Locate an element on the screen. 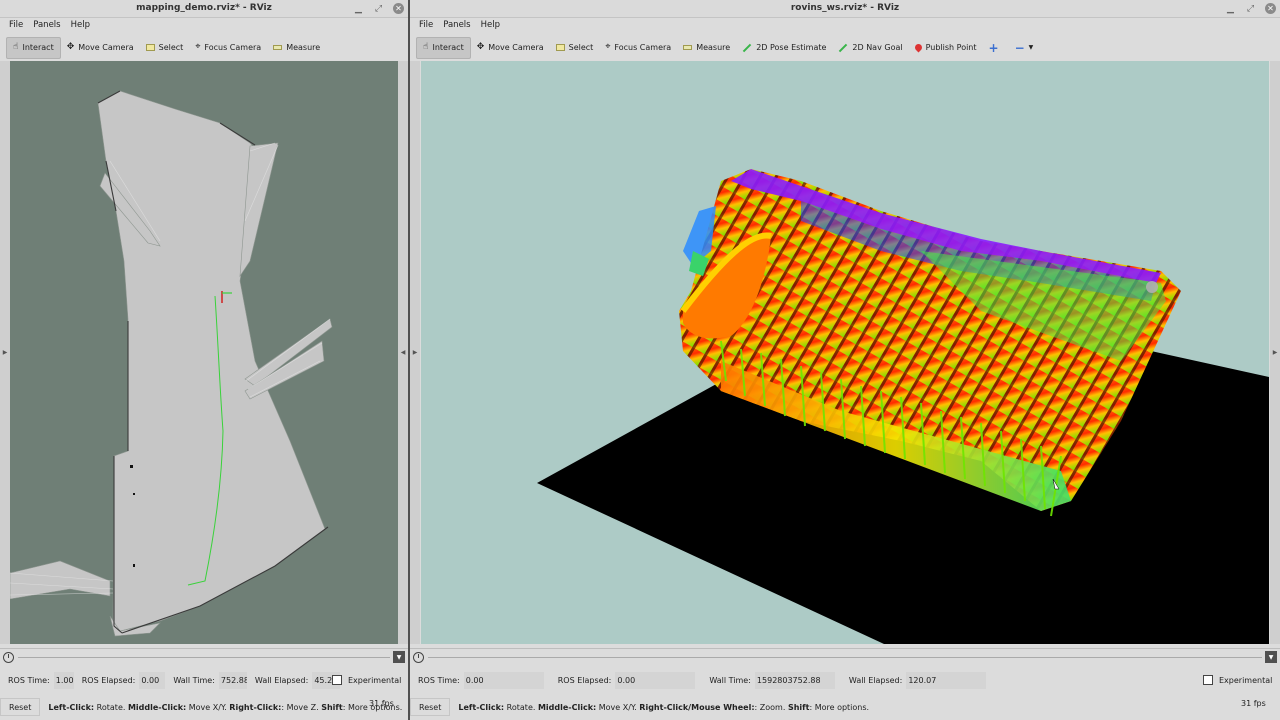 This screenshot has height=720, width=1280. add-tool-button: + is located at coordinates (996, 48).